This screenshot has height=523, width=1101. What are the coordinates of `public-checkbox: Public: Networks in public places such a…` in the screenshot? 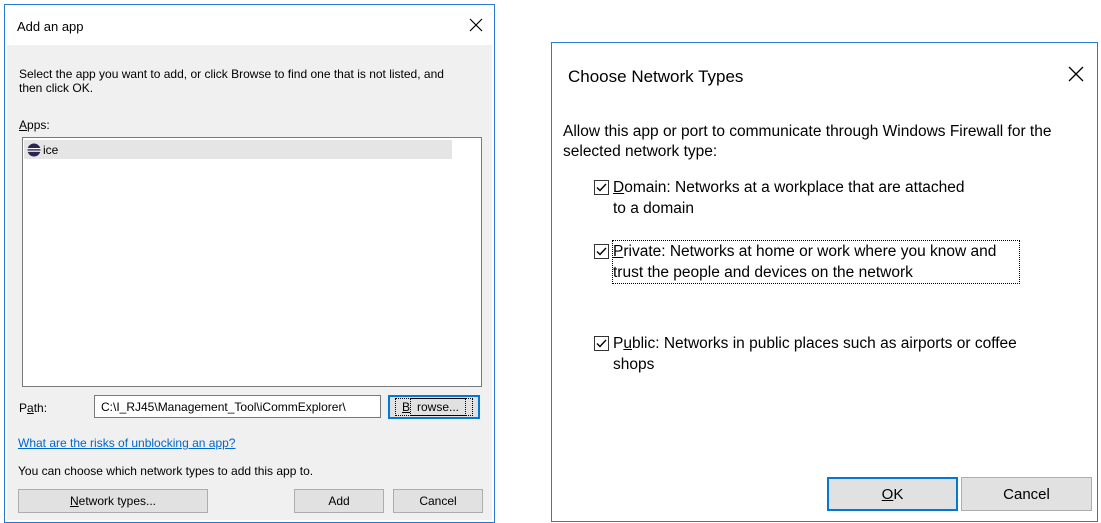 It's located at (814, 354).